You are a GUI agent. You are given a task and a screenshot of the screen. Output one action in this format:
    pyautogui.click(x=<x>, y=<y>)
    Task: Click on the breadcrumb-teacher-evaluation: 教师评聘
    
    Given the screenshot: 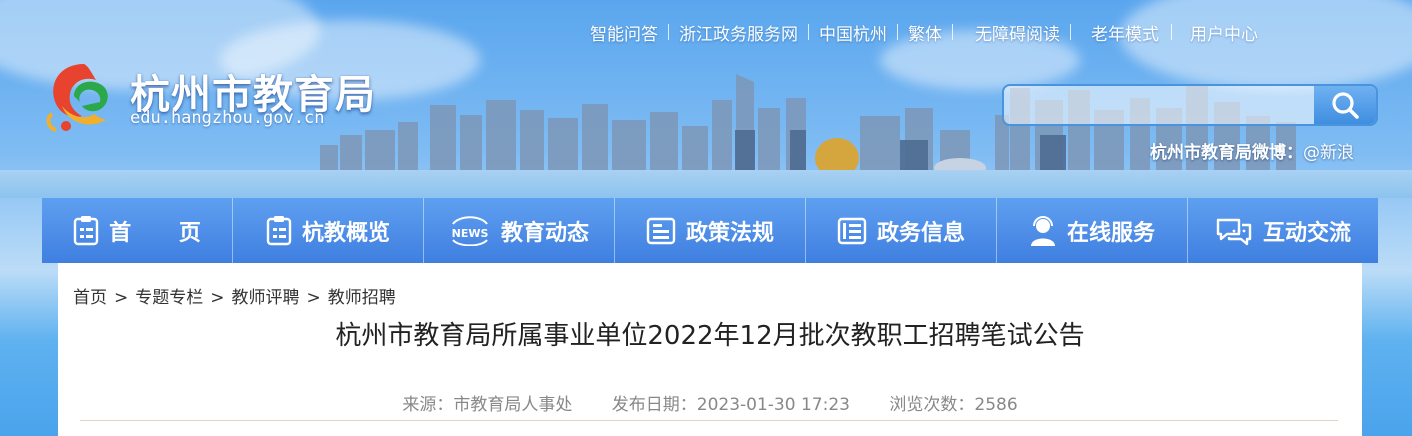 What is the action you would take?
    pyautogui.click(x=266, y=298)
    